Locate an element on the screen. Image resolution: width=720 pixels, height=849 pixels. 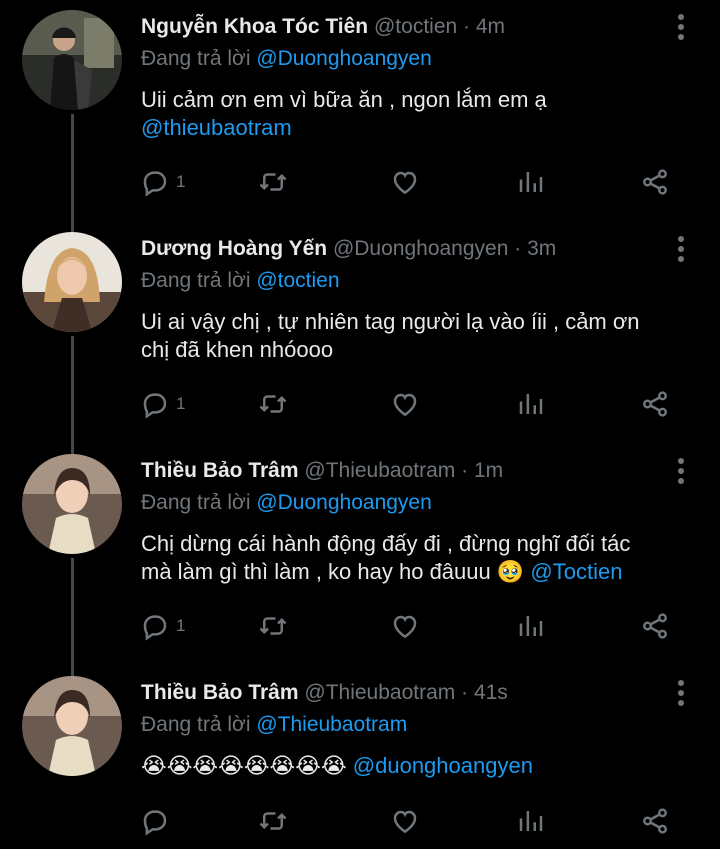
tweet-header: Dương Hoàng Yến @Duonghoangyen · 3m is located at coordinates (400, 249).